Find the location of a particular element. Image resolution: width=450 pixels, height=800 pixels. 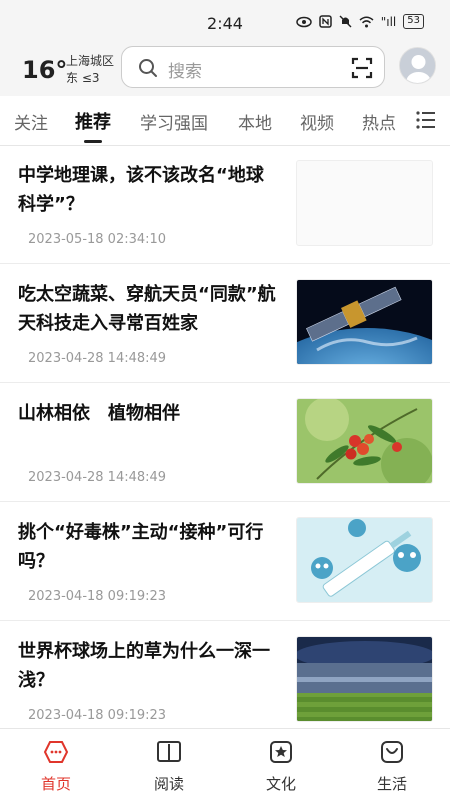

battery-icon: 53 is located at coordinates (413, 21).